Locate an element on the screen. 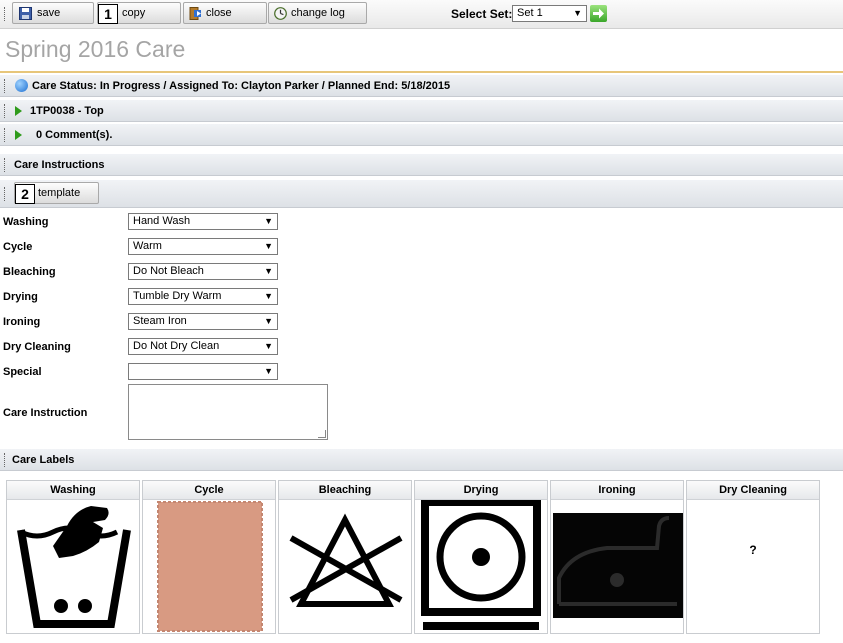  unknown-placeholder: ? is located at coordinates (753, 550).